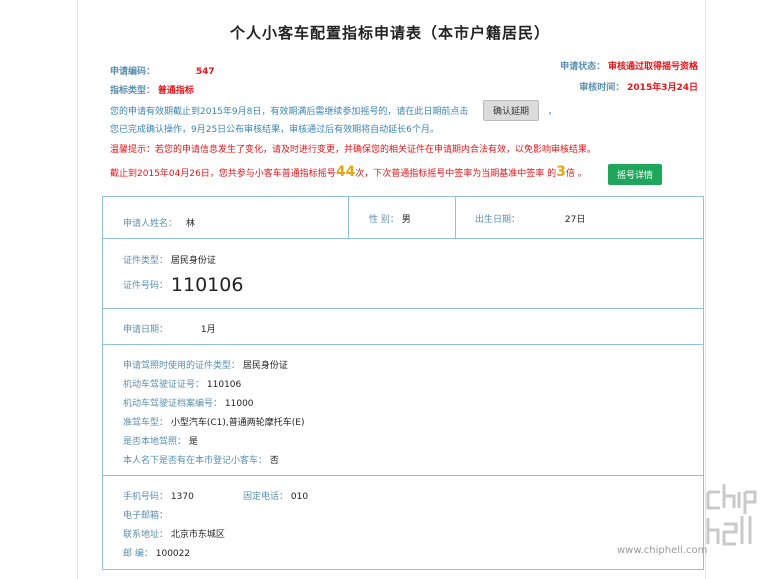 The width and height of the screenshot is (780, 579). What do you see at coordinates (173, 404) in the screenshot?
I see `license-archive-number-label: 机动车驾驶证档案编号：` at bounding box center [173, 404].